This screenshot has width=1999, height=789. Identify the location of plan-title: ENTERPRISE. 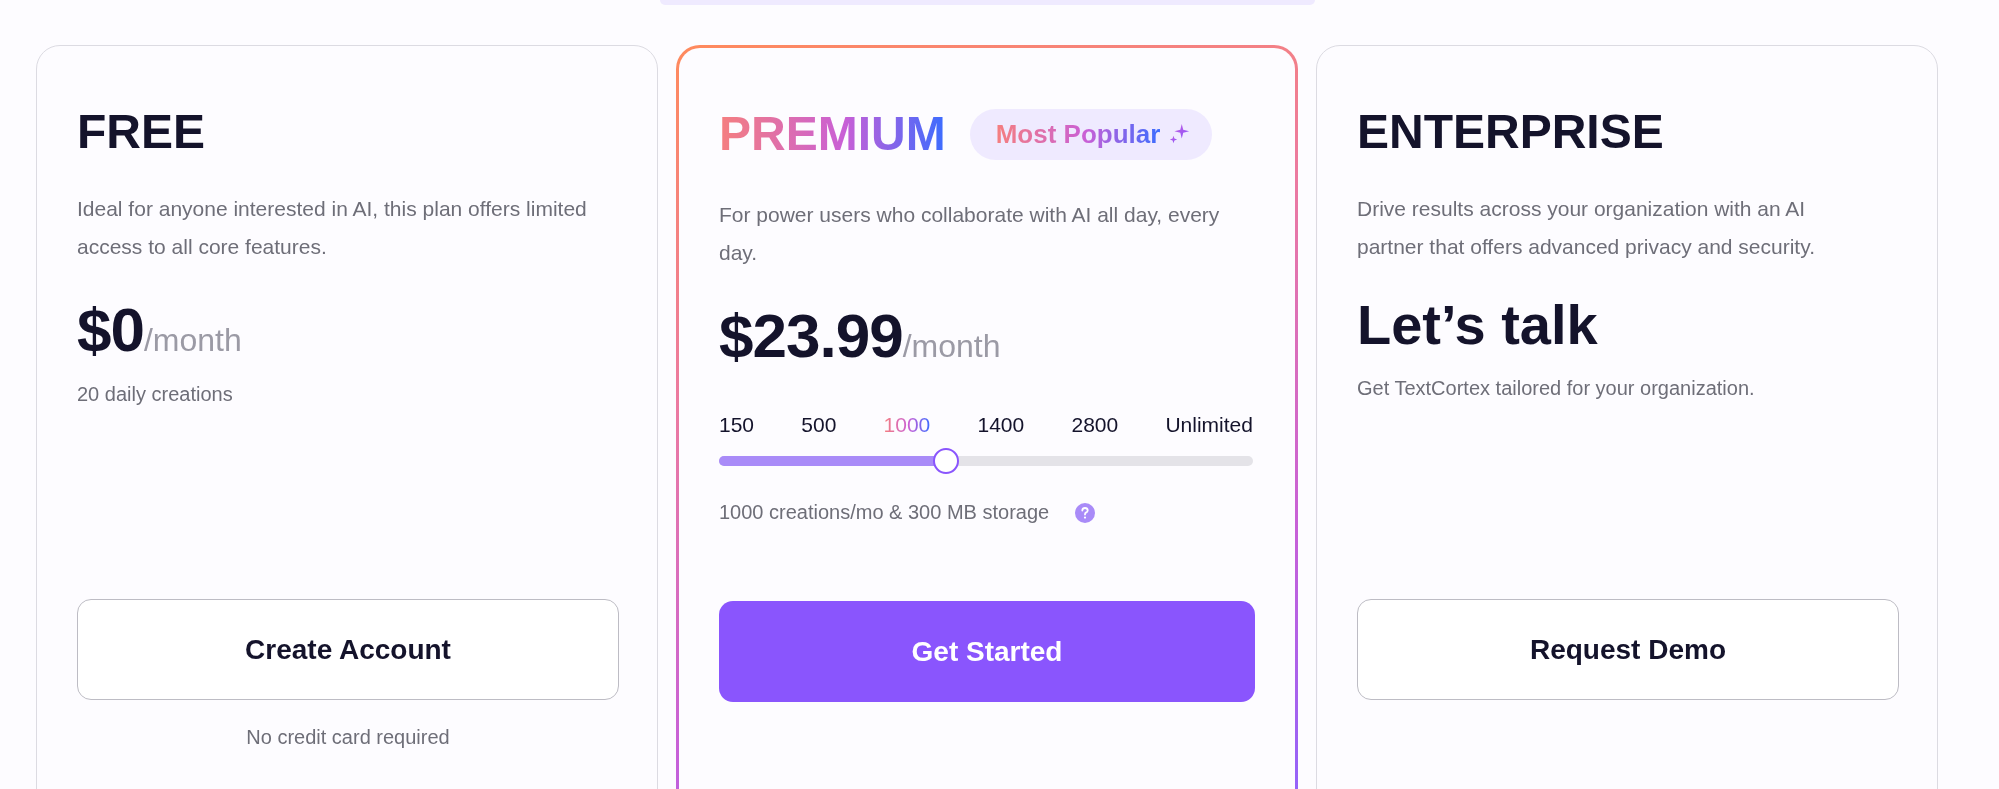
(1510, 132).